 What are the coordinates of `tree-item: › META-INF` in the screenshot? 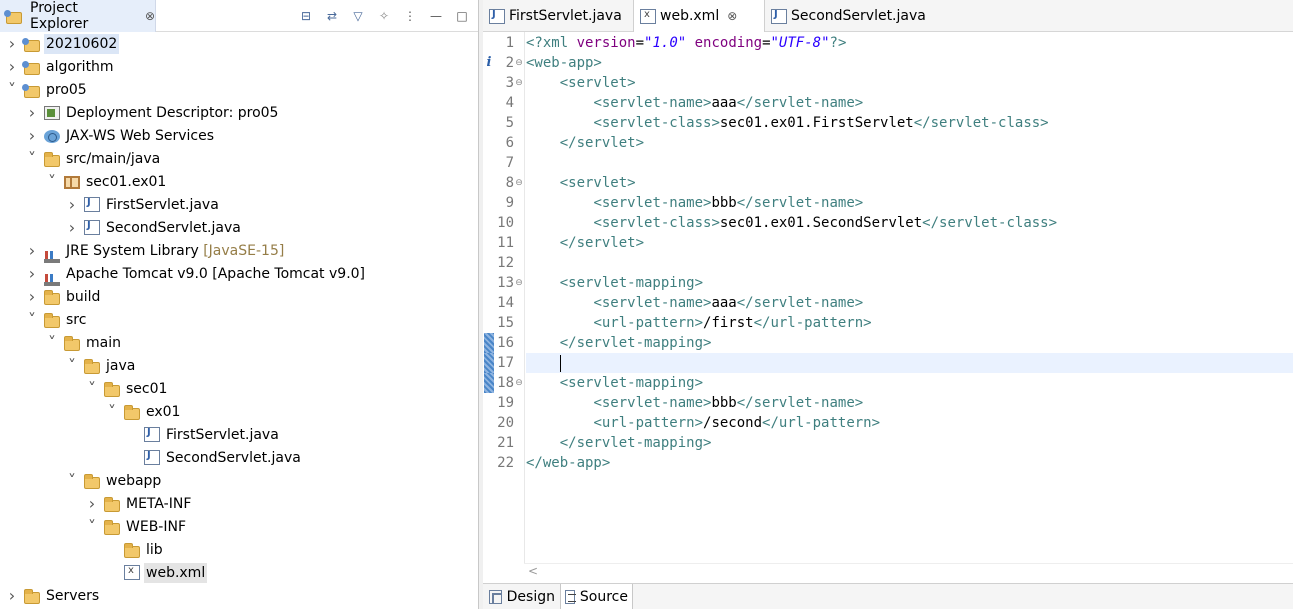 It's located at (239, 503).